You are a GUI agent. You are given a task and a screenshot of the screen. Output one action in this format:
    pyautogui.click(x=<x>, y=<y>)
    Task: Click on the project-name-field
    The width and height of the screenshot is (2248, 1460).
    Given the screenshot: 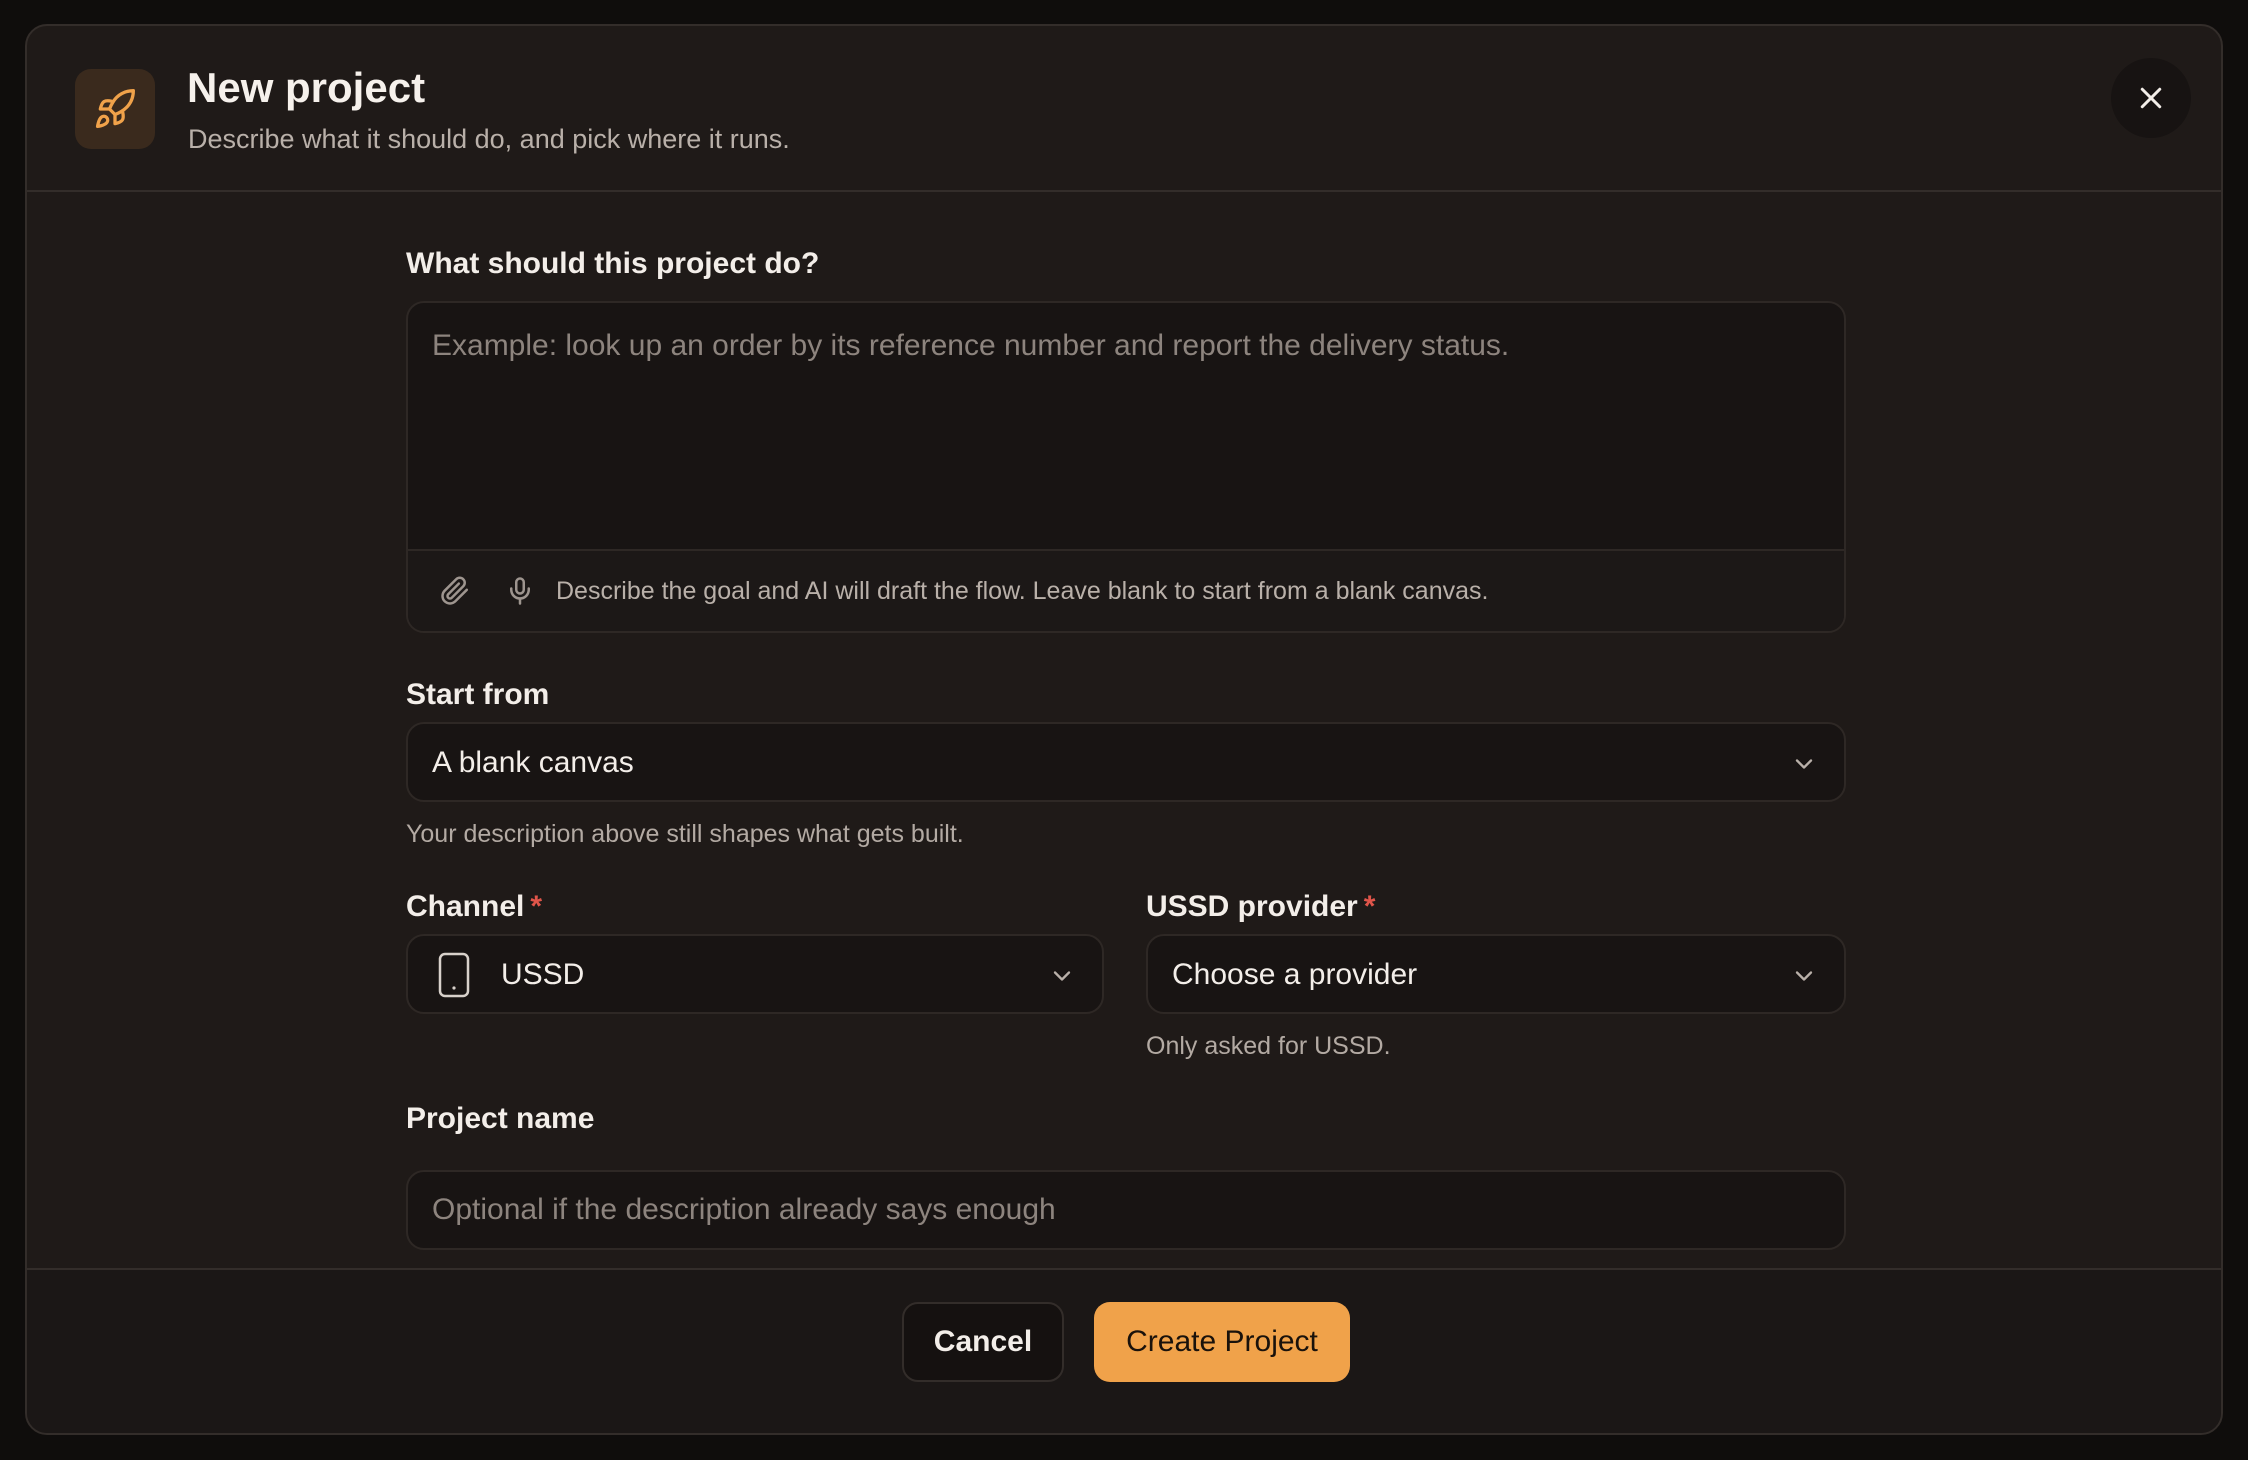 What is the action you would take?
    pyautogui.click(x=1126, y=1210)
    